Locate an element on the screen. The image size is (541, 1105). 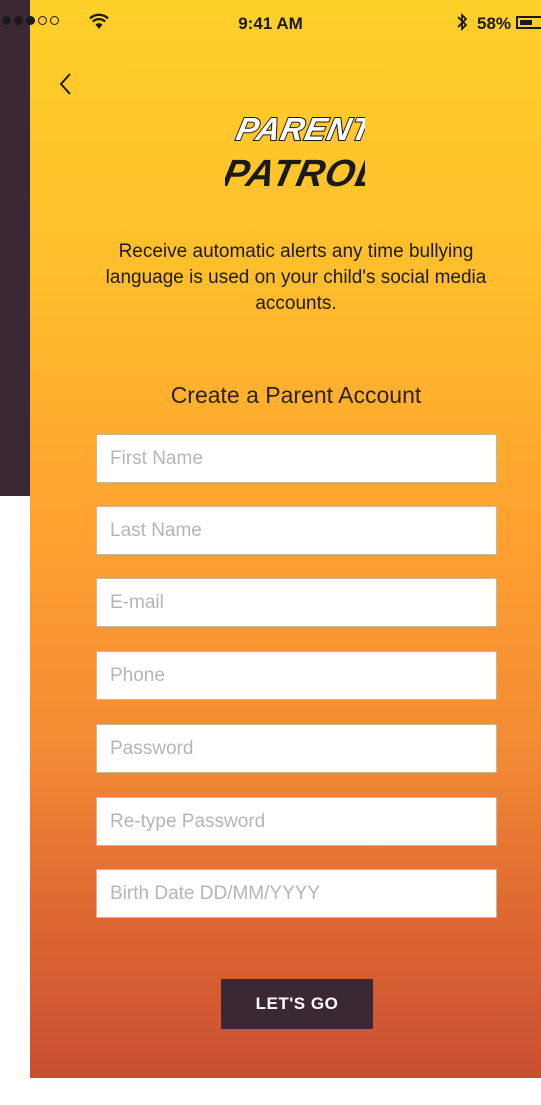
battery-percent: 58% is located at coordinates (494, 23).